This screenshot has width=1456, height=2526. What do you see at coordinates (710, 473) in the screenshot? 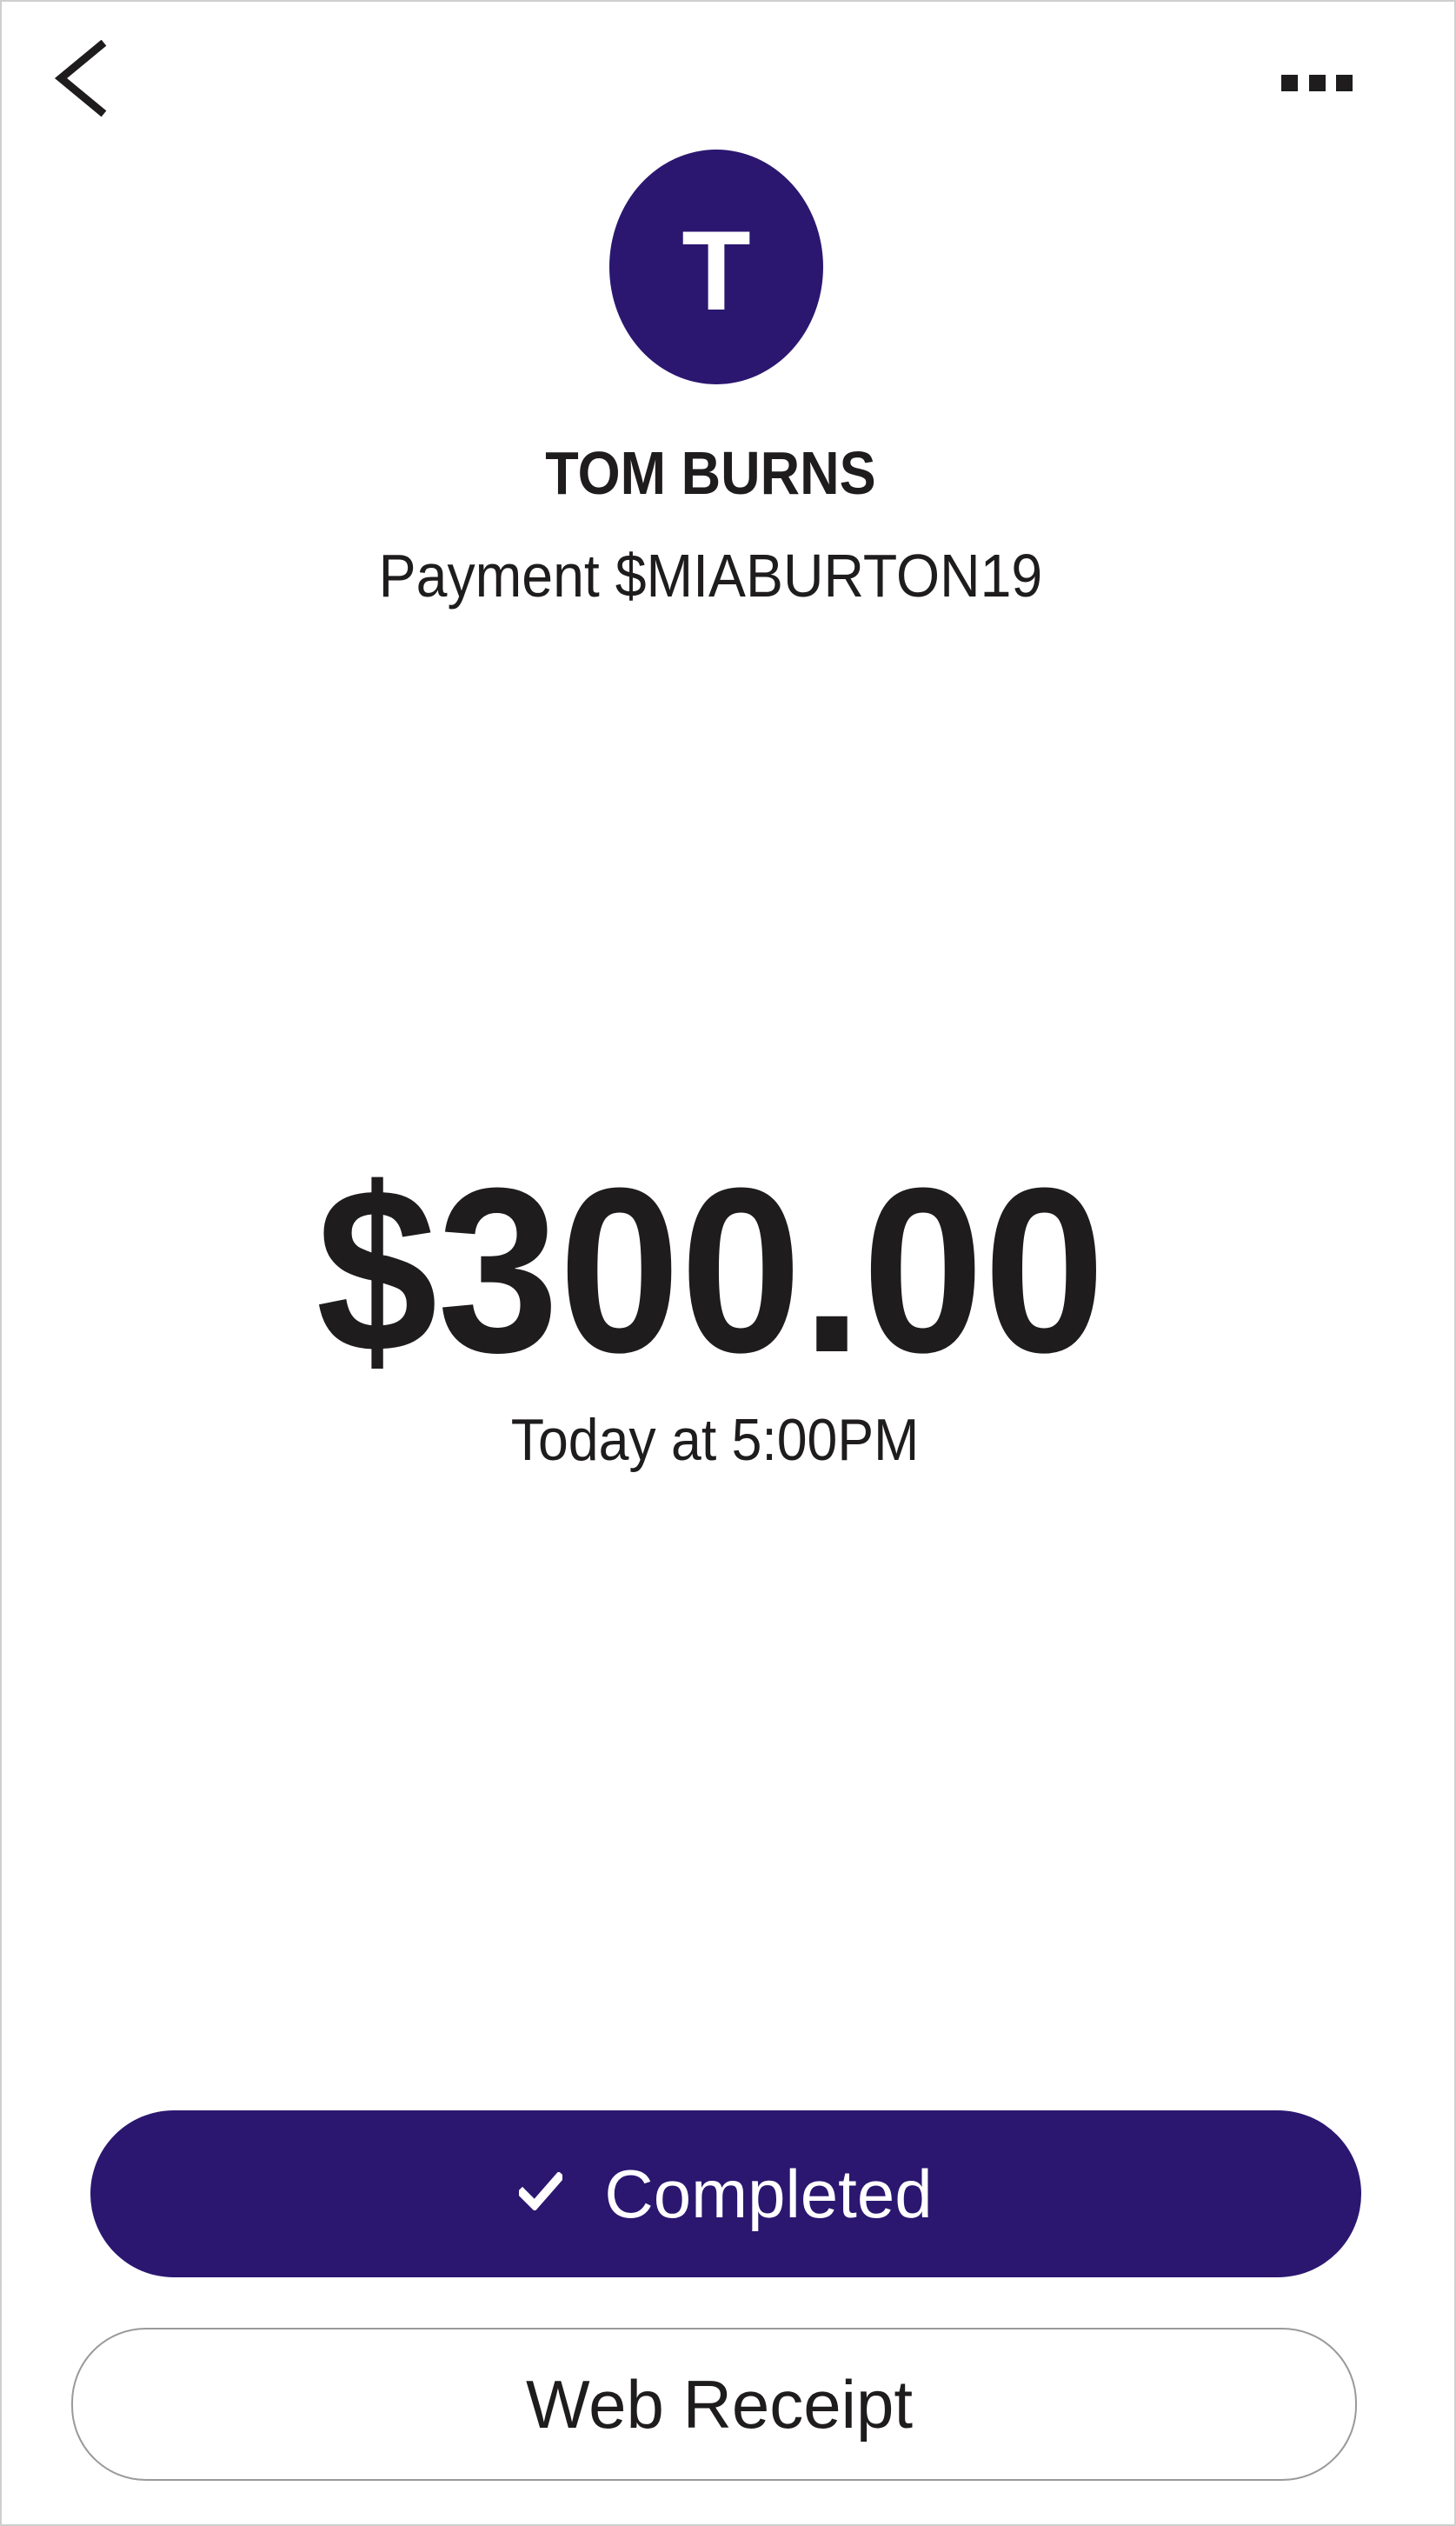
I see `payee-name: TOM BURNS` at bounding box center [710, 473].